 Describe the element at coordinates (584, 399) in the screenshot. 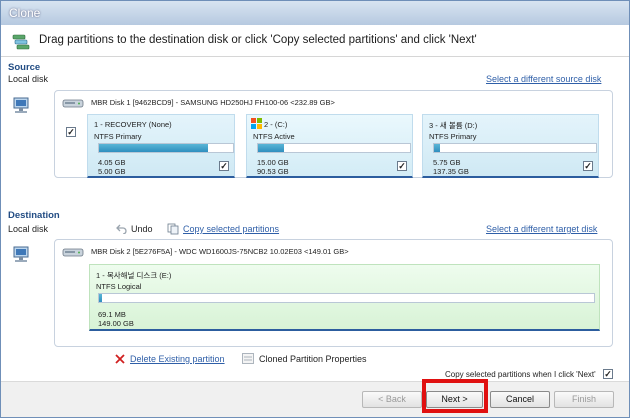

I see `finish-button: Finish` at that location.